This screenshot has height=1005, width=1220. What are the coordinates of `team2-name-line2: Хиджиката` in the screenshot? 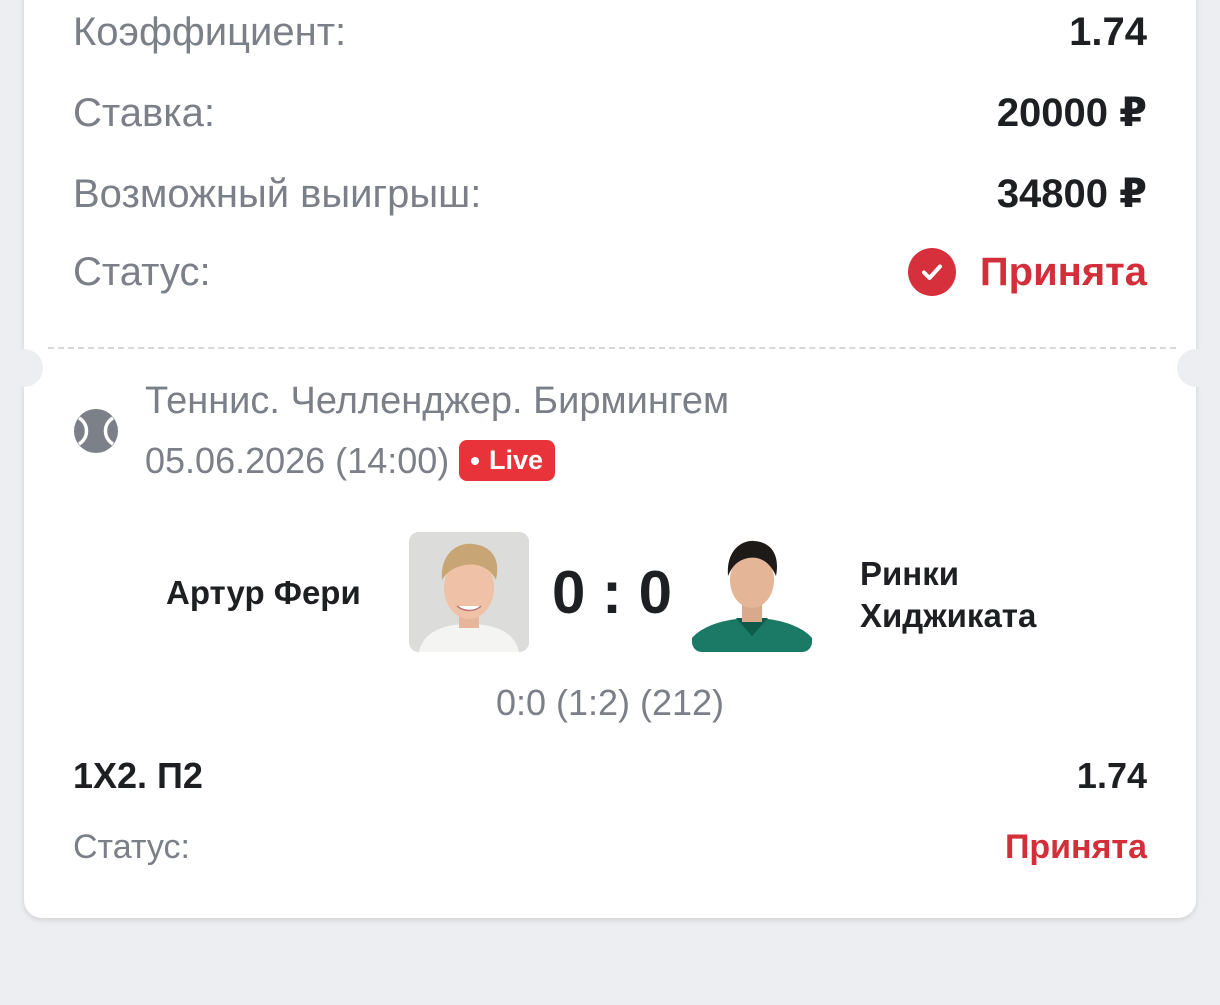 It's located at (948, 615).